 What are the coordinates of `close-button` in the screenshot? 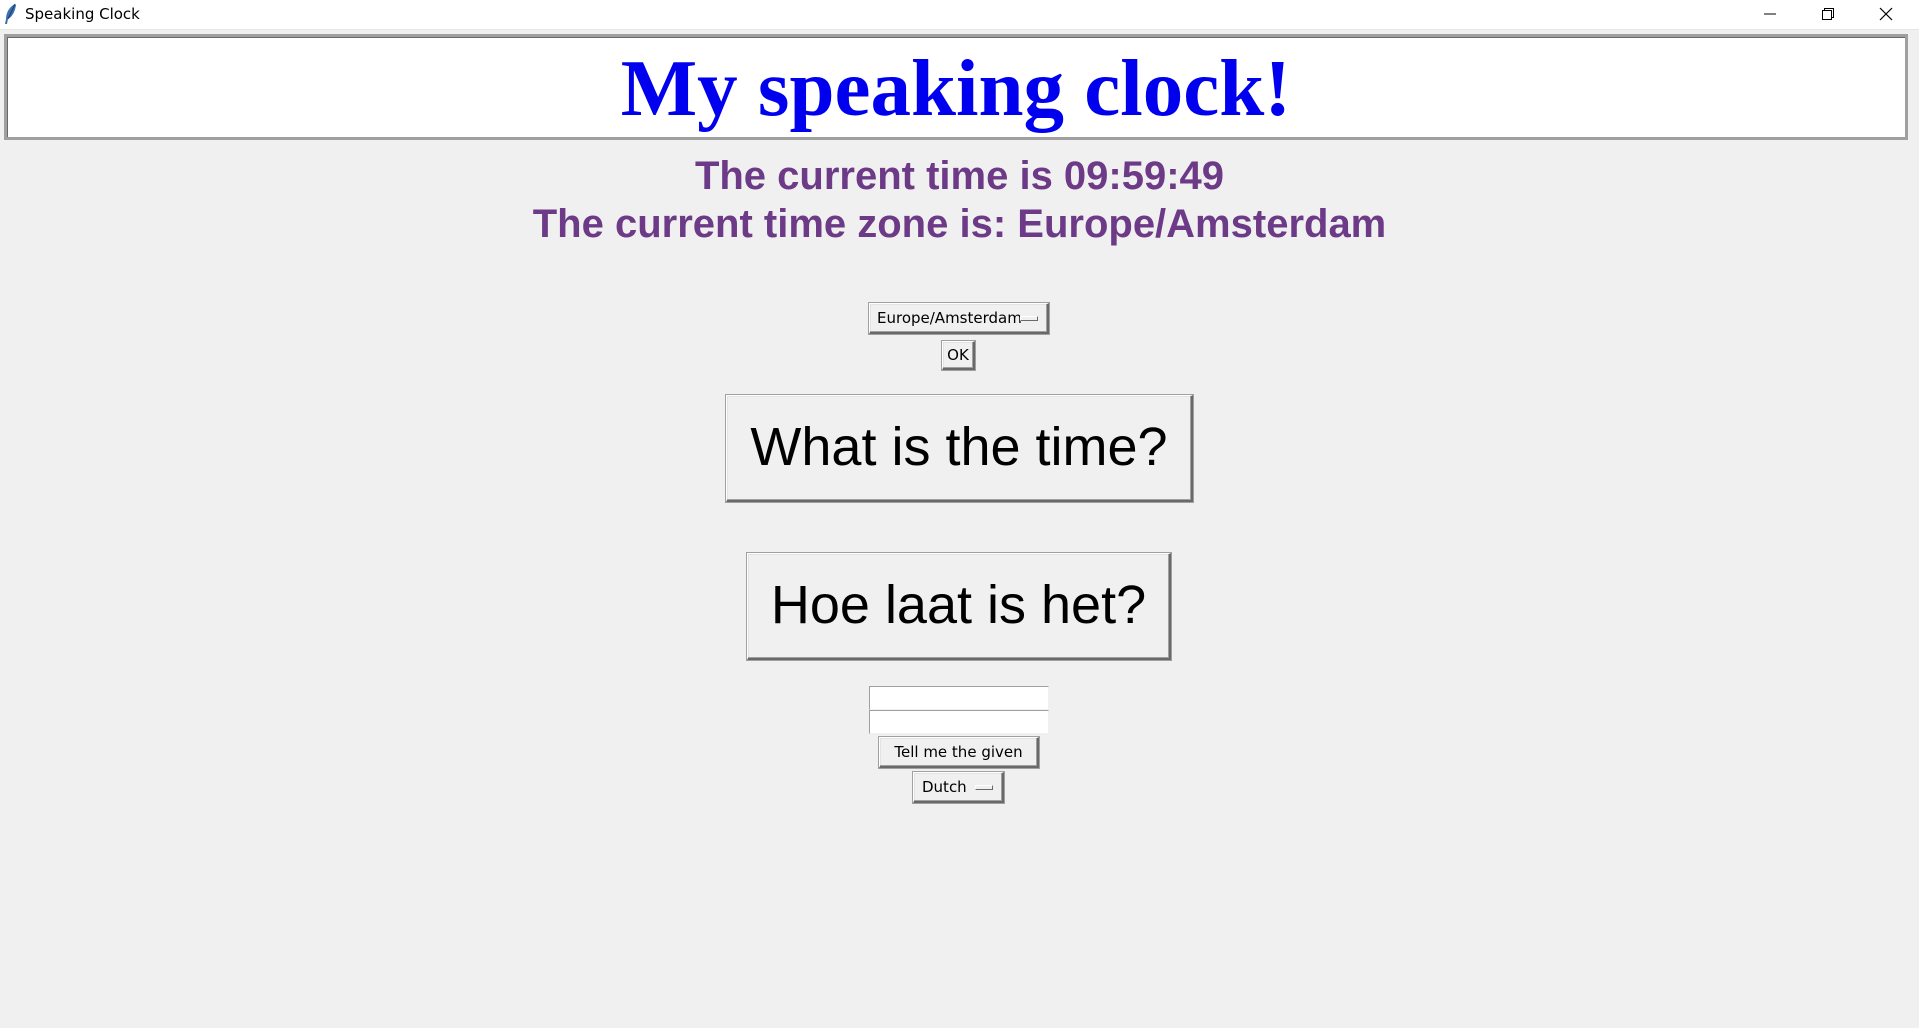 It's located at (1888, 14).